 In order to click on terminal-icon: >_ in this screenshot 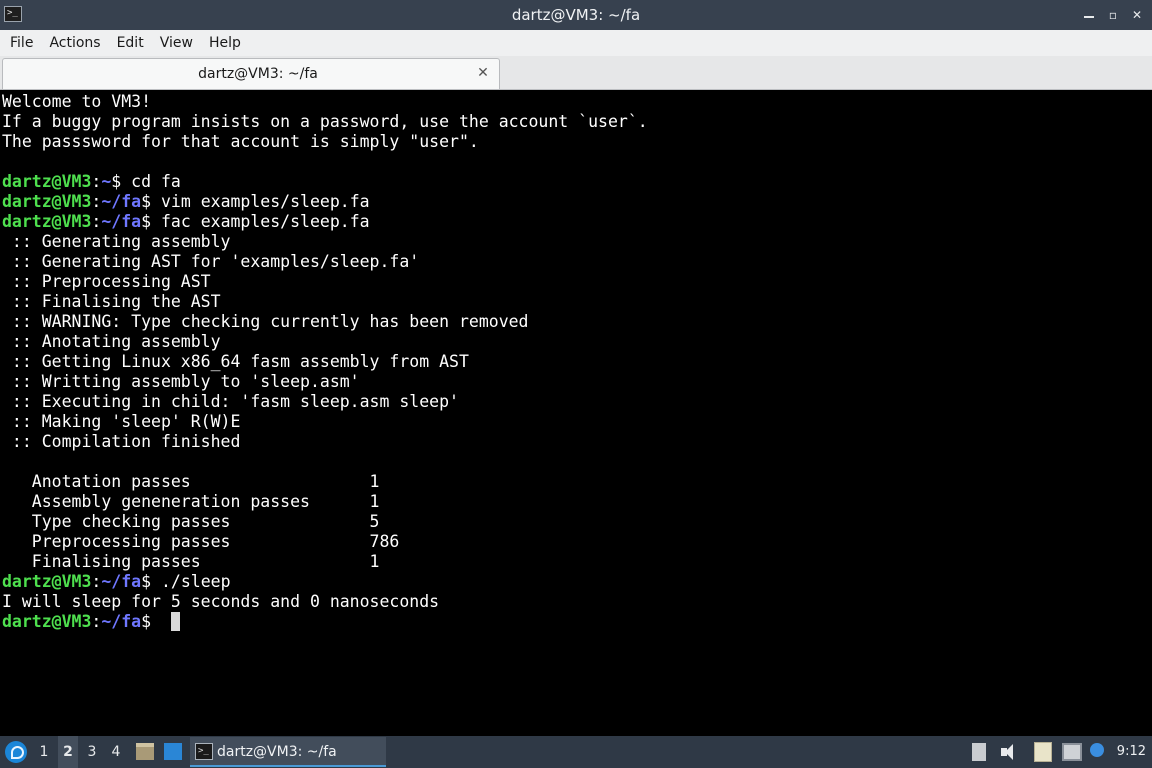, I will do `click(204, 751)`.